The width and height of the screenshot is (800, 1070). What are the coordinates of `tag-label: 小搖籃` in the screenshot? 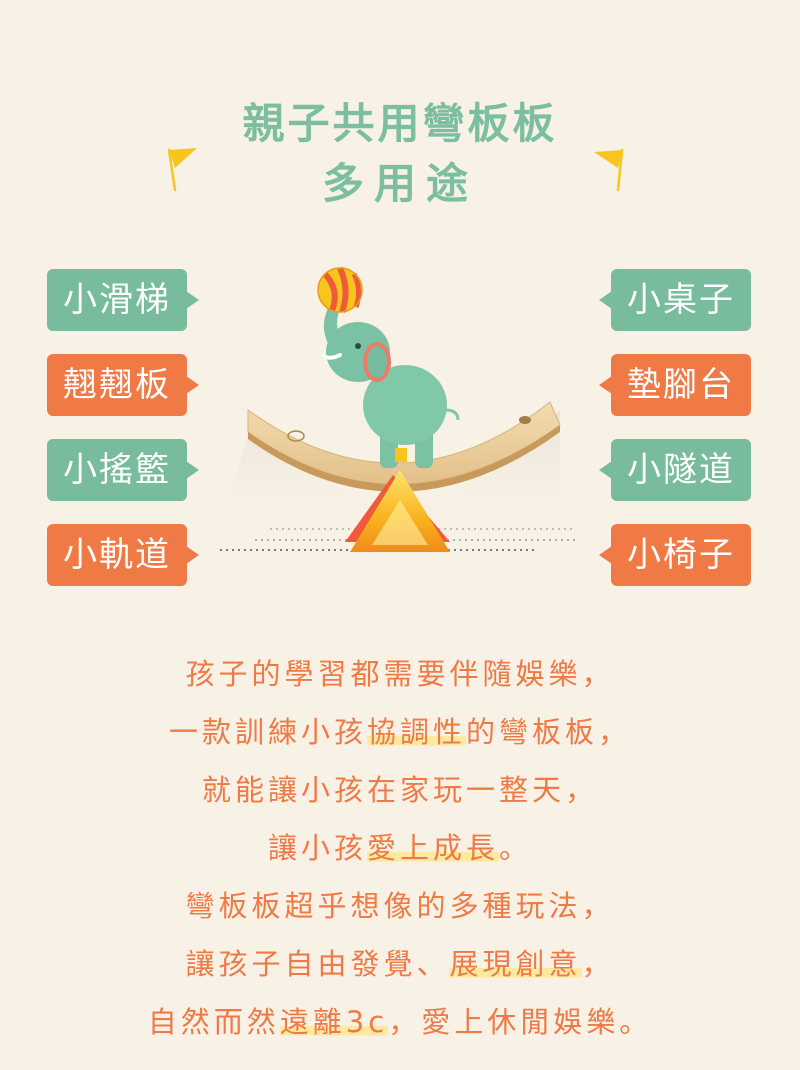 It's located at (117, 470).